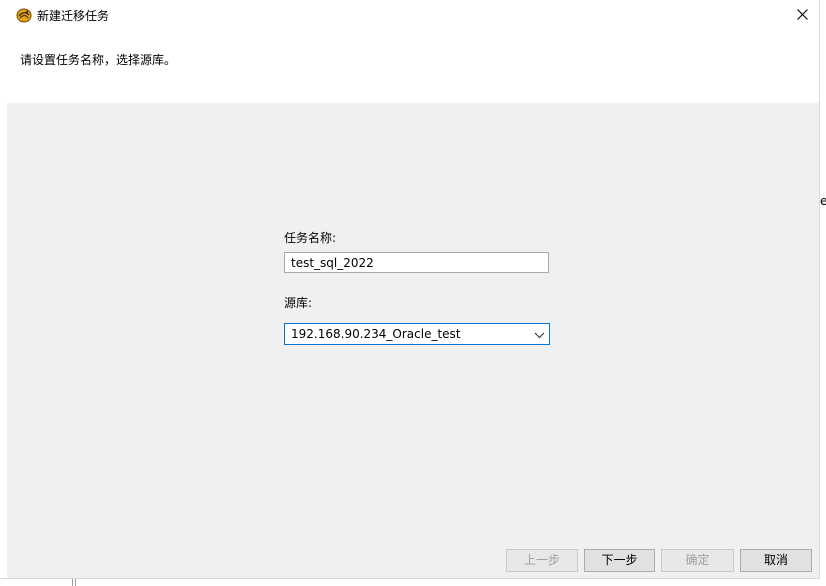  What do you see at coordinates (697, 560) in the screenshot?
I see `ok-button: 确定` at bounding box center [697, 560].